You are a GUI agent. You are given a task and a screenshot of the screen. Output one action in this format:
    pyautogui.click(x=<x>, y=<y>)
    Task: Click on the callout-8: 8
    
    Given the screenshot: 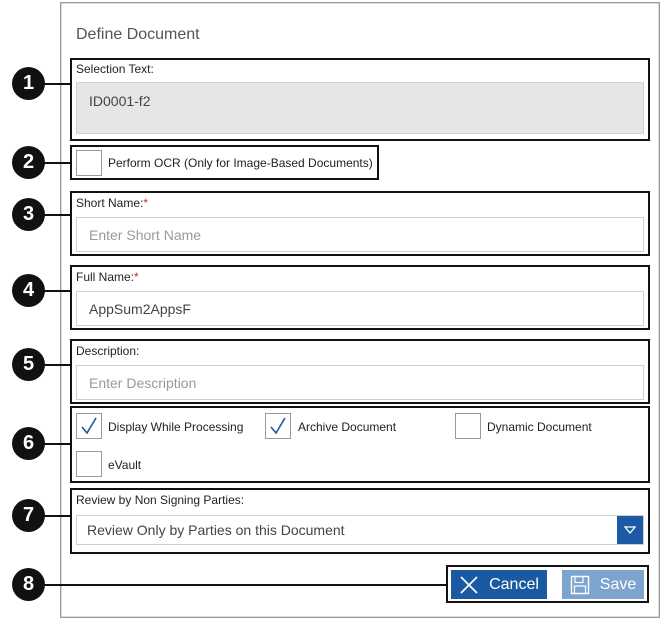 What is the action you would take?
    pyautogui.click(x=28, y=584)
    